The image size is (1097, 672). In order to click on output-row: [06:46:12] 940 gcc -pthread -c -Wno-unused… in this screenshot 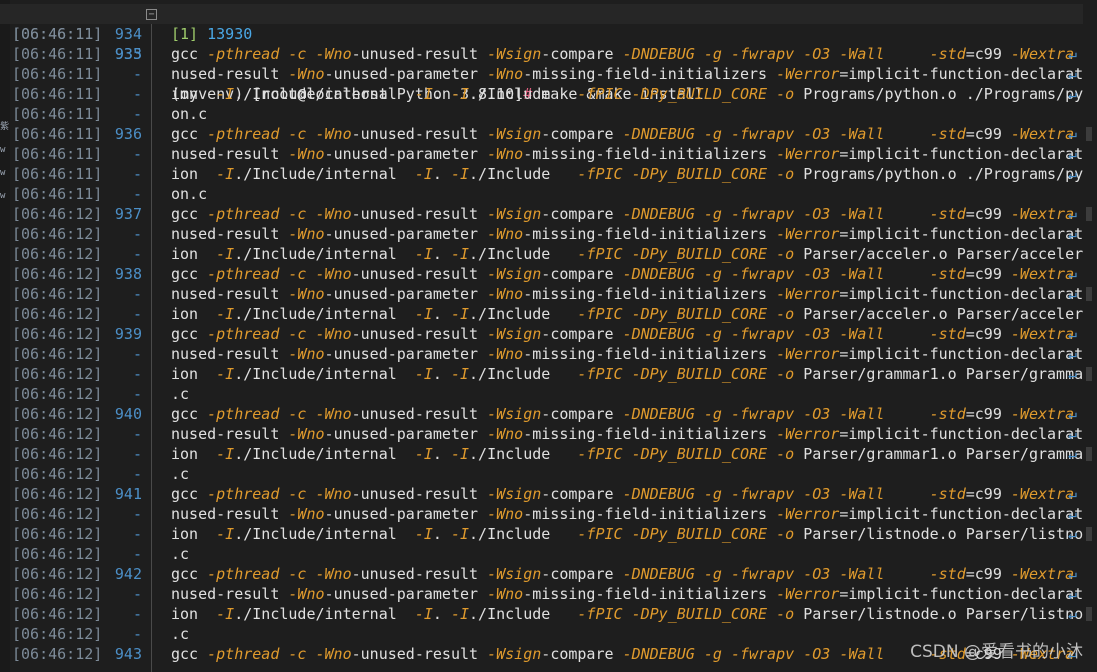, I will do `click(548, 414)`.